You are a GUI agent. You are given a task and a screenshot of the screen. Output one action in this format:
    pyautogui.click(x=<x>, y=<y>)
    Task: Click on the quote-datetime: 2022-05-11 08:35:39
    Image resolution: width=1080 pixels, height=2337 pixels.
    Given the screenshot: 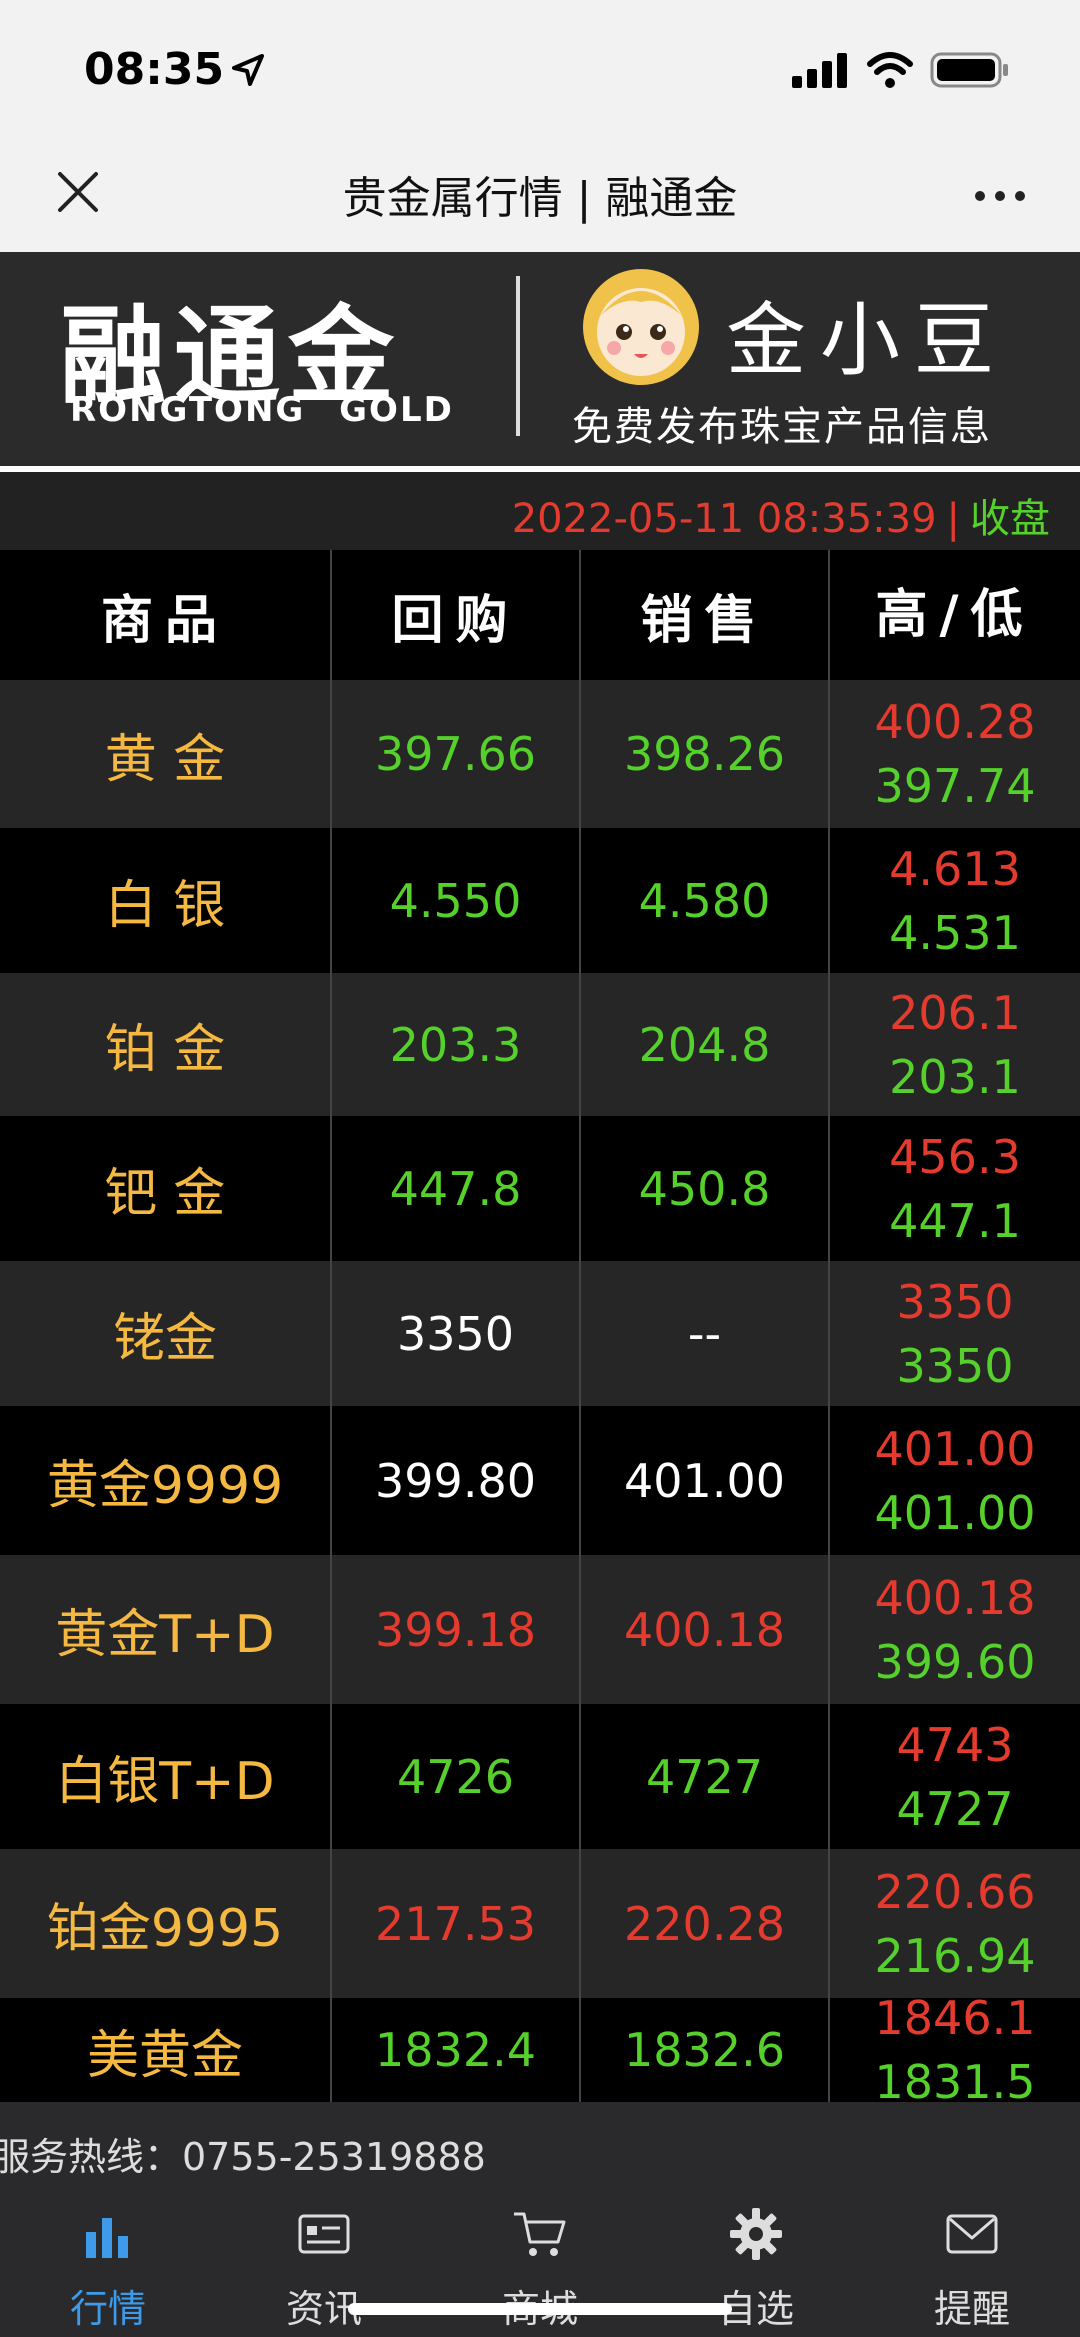 What is the action you would take?
    pyautogui.click(x=724, y=519)
    